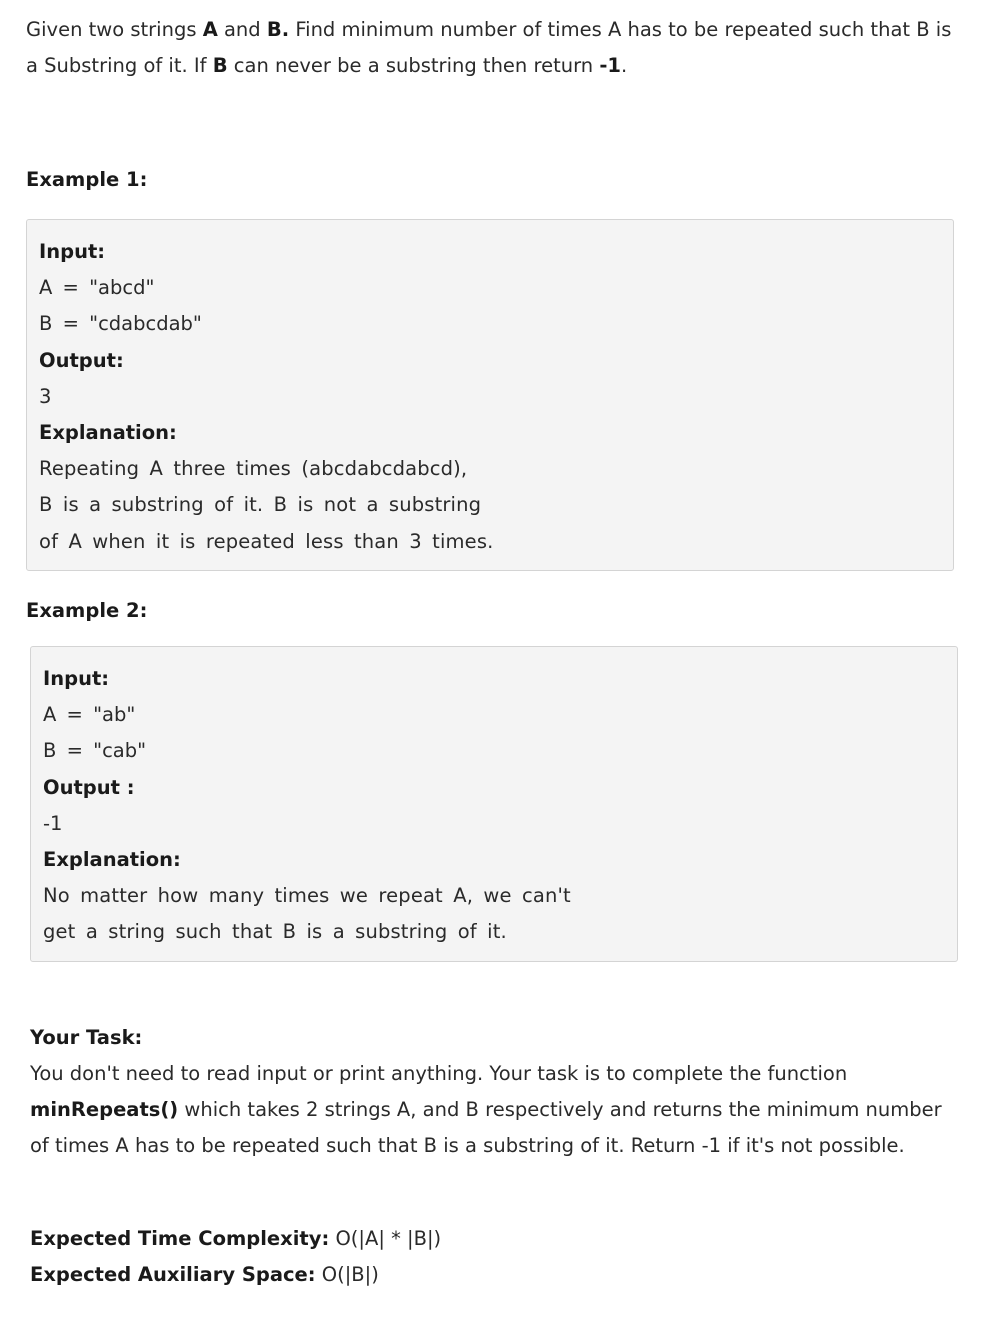 Image resolution: width=982 pixels, height=1342 pixels. What do you see at coordinates (95, 751) in the screenshot?
I see `input-b-line: B = "cab"` at bounding box center [95, 751].